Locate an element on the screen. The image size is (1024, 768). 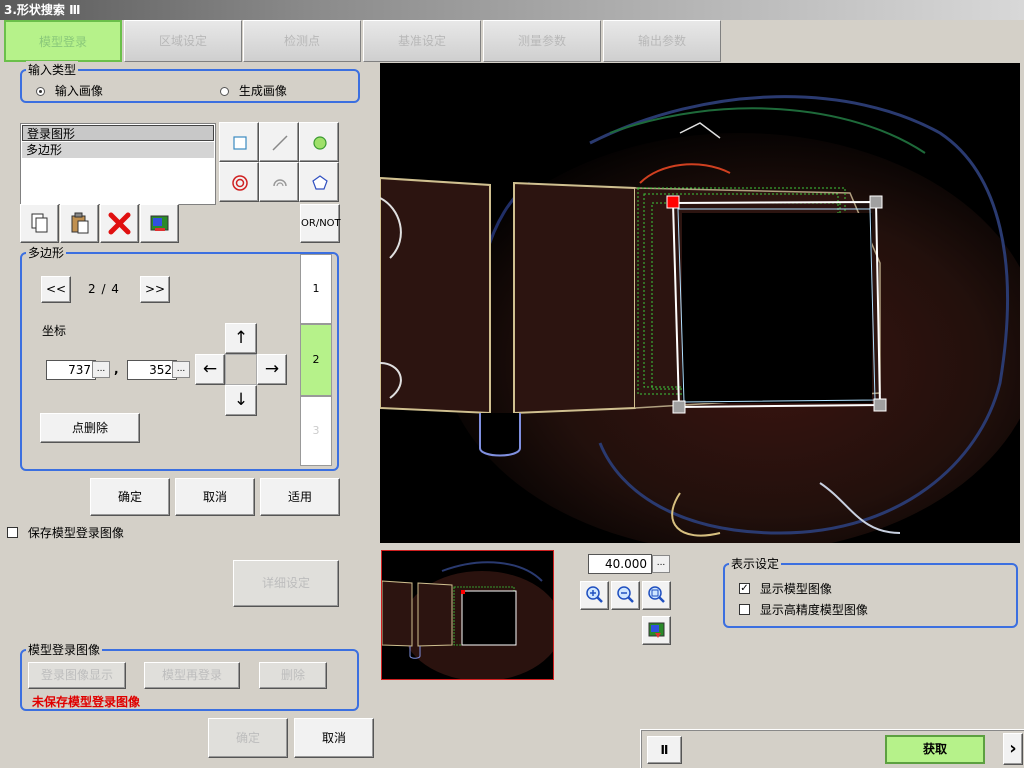
polygon-tool-button is located at coordinates (319, 182).